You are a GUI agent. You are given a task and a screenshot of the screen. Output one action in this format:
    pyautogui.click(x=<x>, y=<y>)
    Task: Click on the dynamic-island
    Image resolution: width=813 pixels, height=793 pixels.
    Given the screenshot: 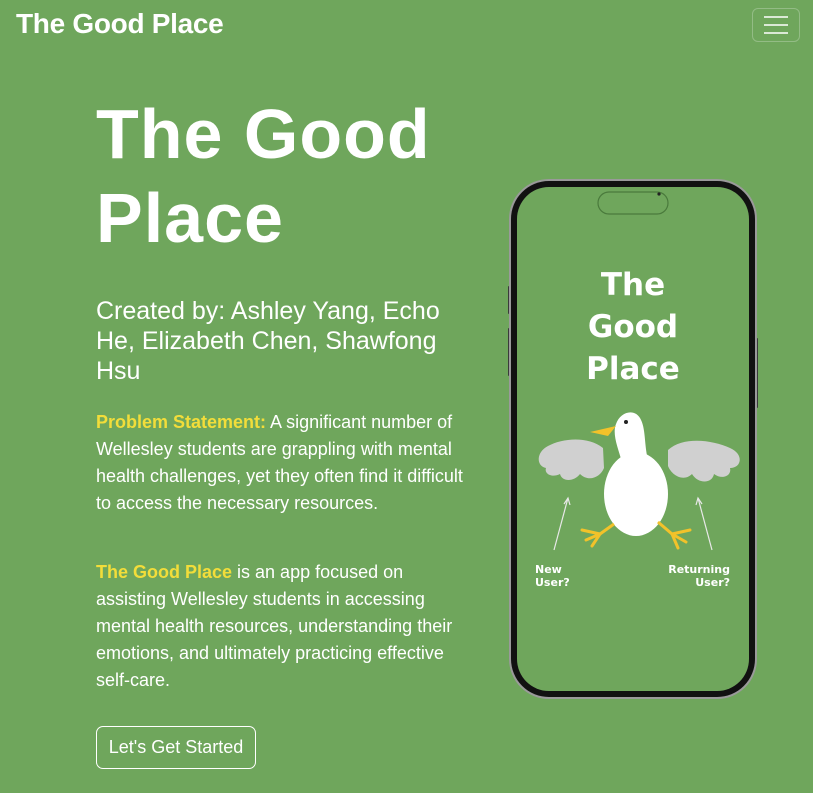 What is the action you would take?
    pyautogui.click(x=633, y=203)
    